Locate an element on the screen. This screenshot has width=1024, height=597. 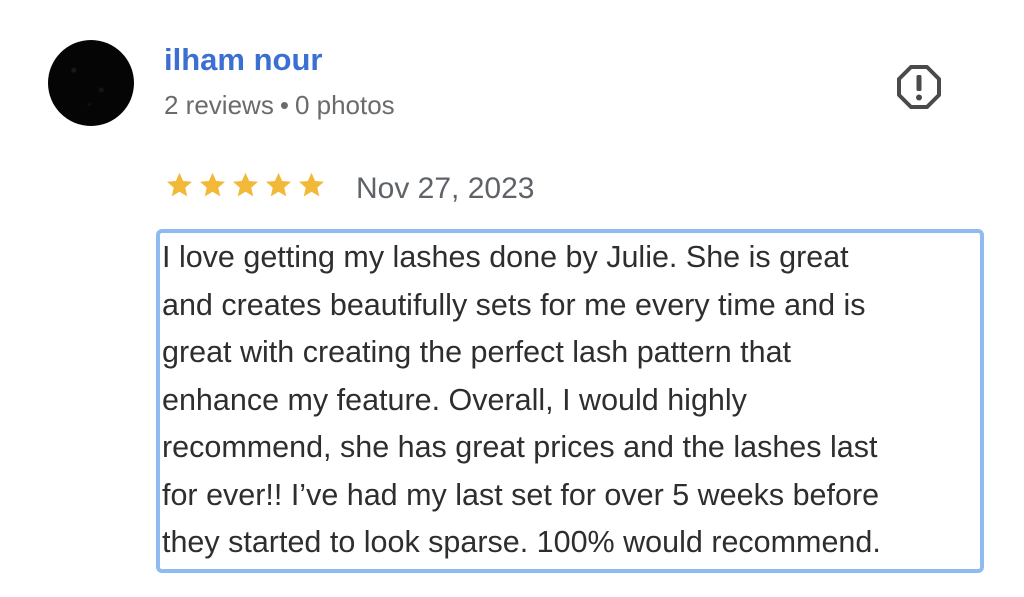
author-name: ilham nour is located at coordinates (243, 60).